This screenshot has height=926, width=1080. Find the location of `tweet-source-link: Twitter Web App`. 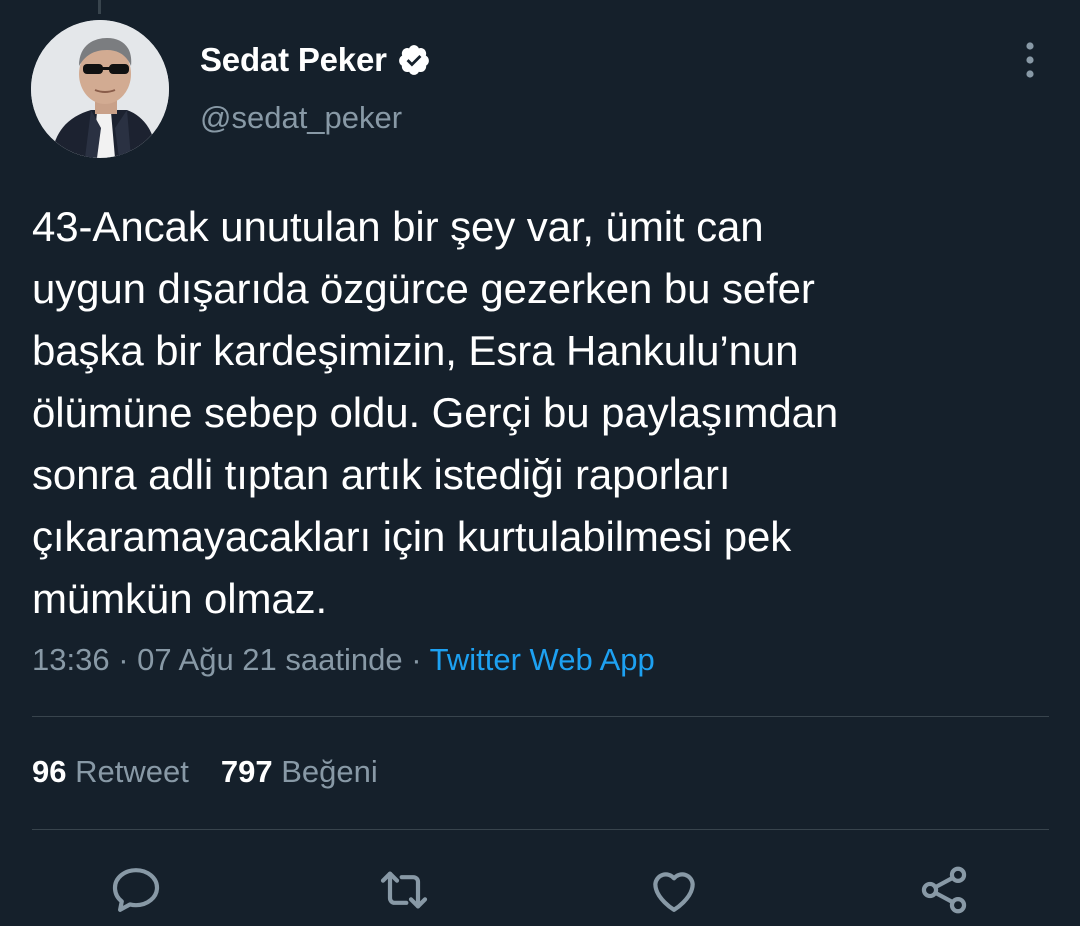

tweet-source-link: Twitter Web App is located at coordinates (542, 659).